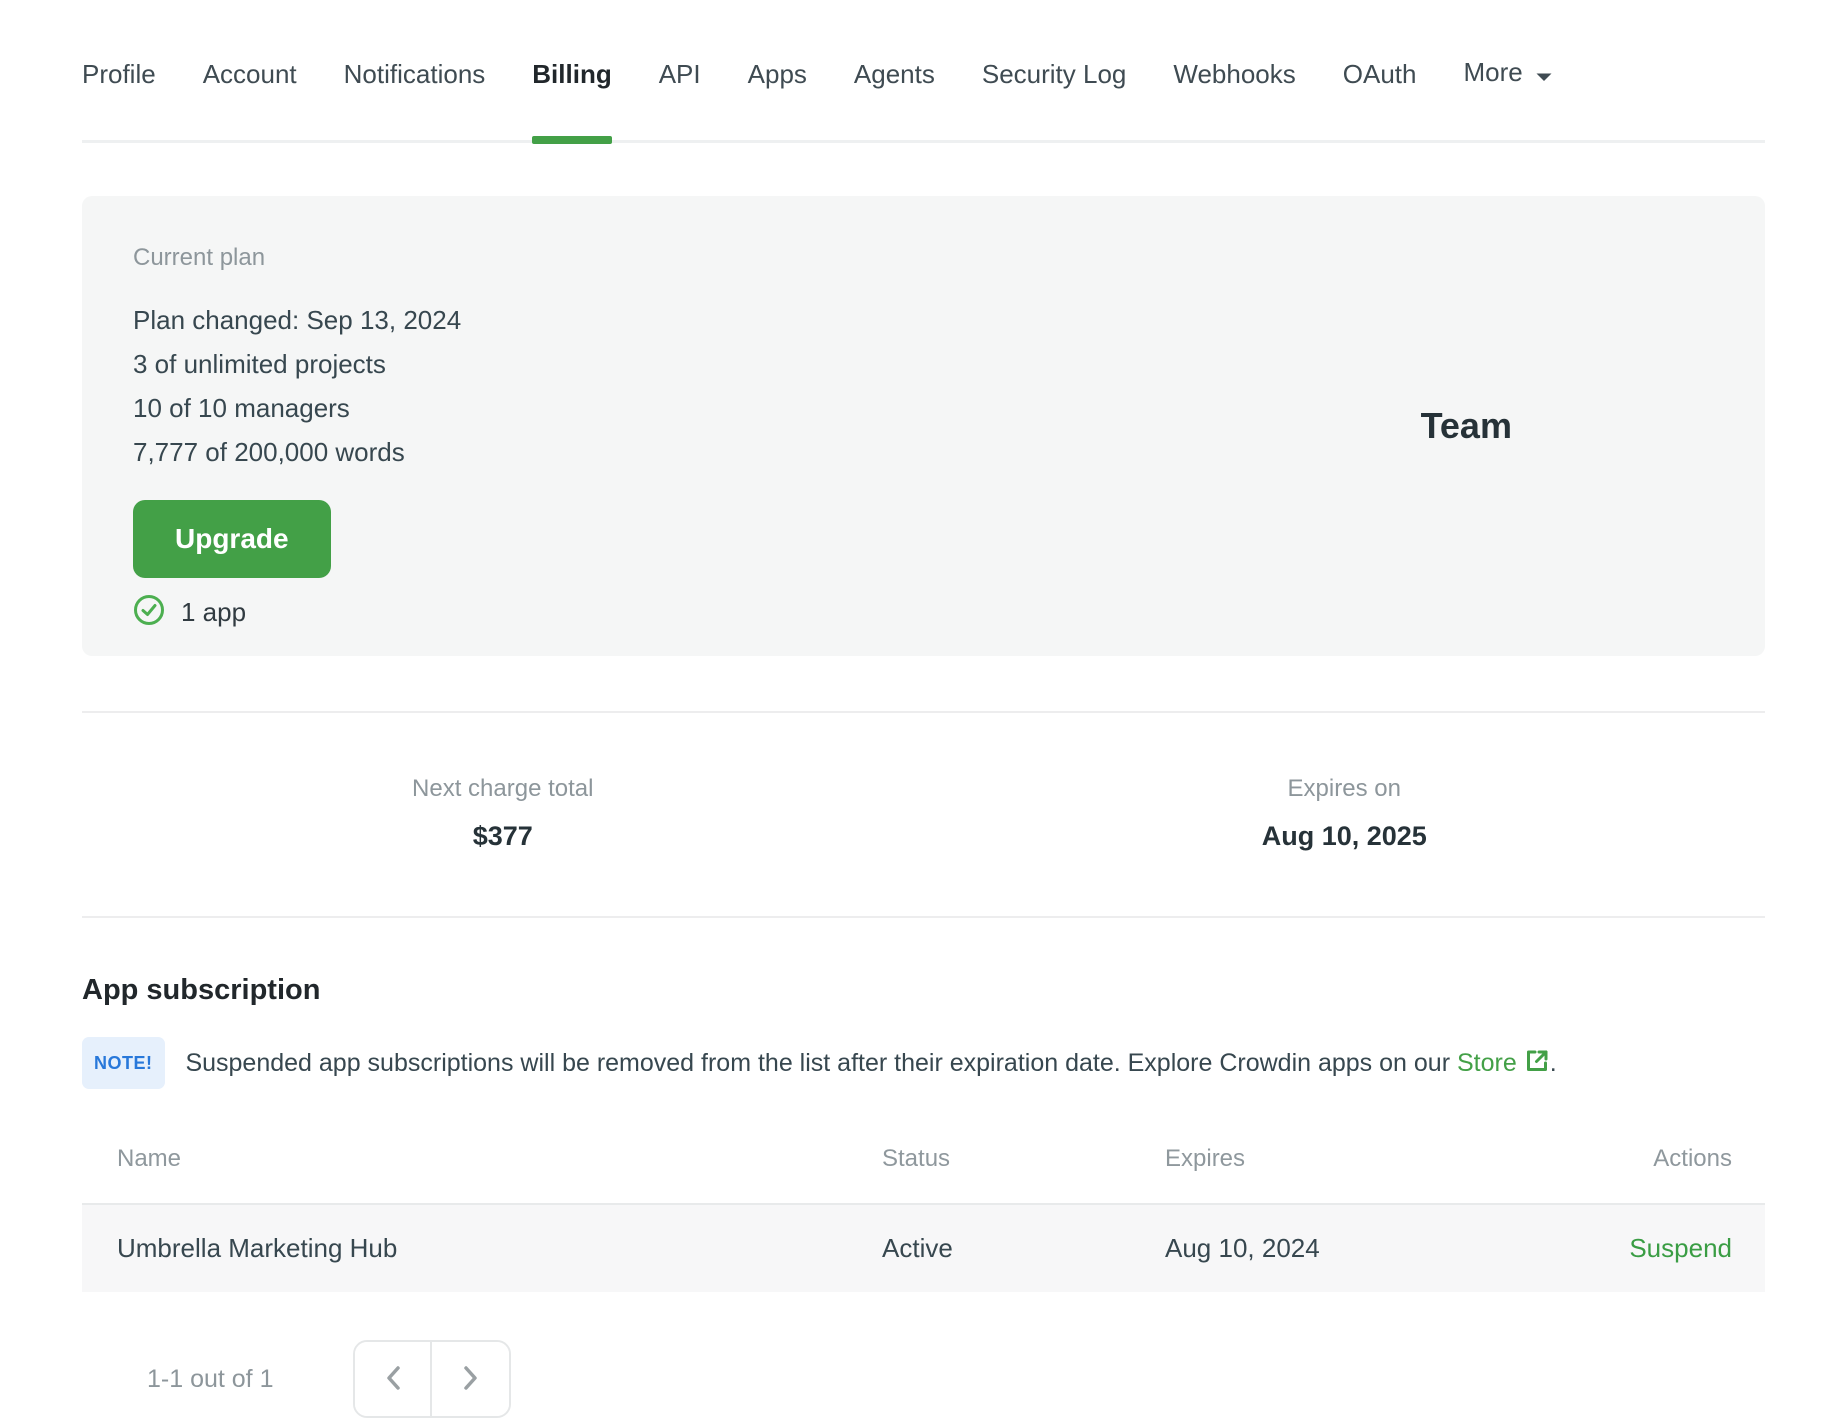 The height and width of the screenshot is (1418, 1847). What do you see at coordinates (1380, 99) in the screenshot?
I see `tab-oauth: OAuth` at bounding box center [1380, 99].